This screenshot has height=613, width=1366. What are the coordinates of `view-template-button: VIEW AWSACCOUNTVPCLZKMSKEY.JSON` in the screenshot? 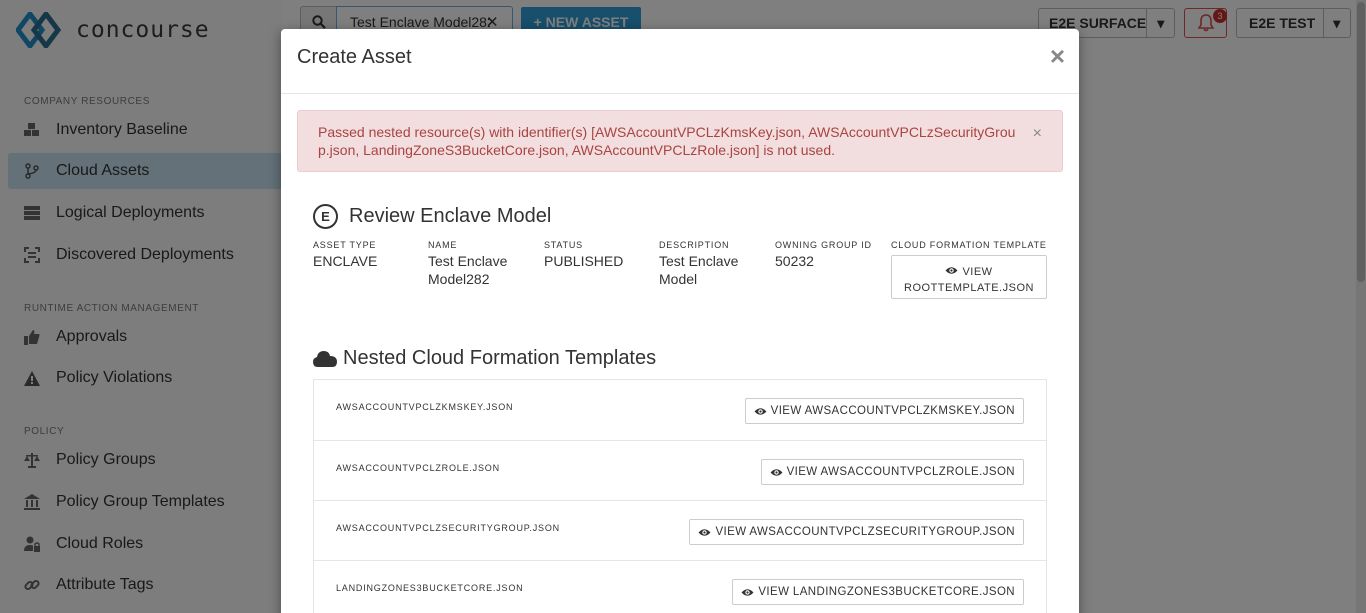 It's located at (884, 411).